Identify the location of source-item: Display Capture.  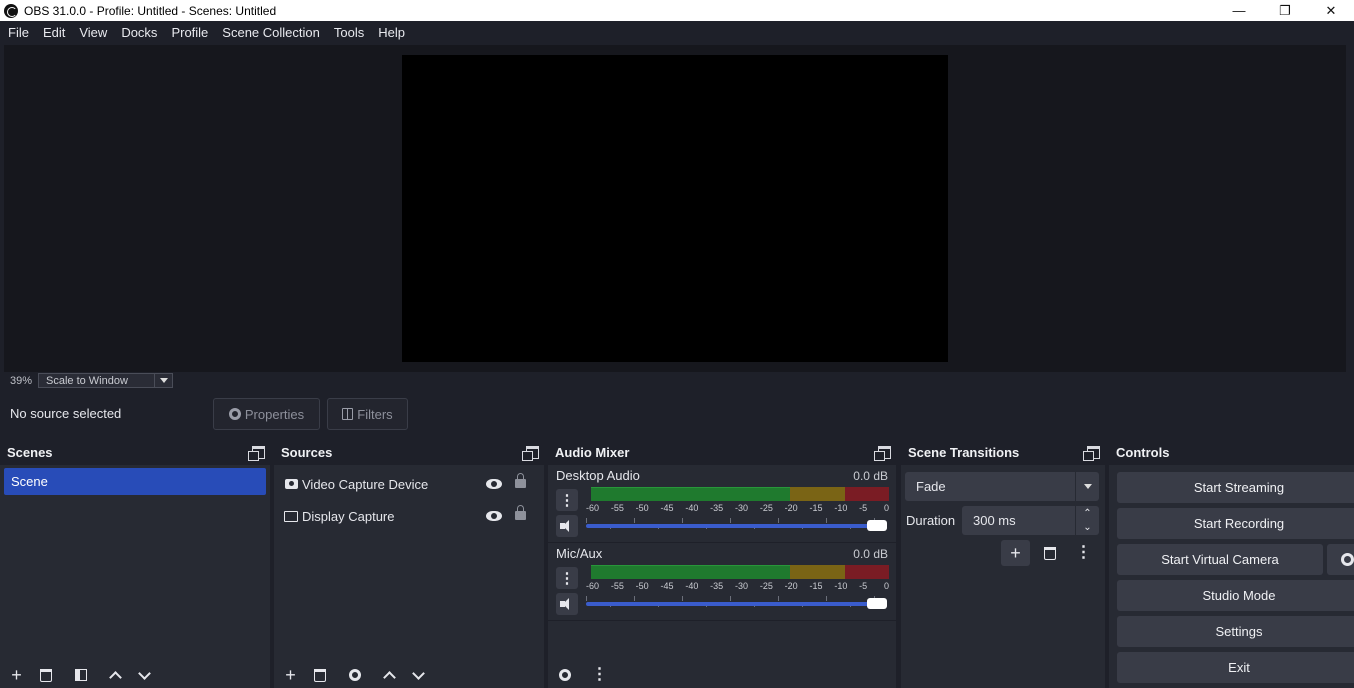
(409, 516).